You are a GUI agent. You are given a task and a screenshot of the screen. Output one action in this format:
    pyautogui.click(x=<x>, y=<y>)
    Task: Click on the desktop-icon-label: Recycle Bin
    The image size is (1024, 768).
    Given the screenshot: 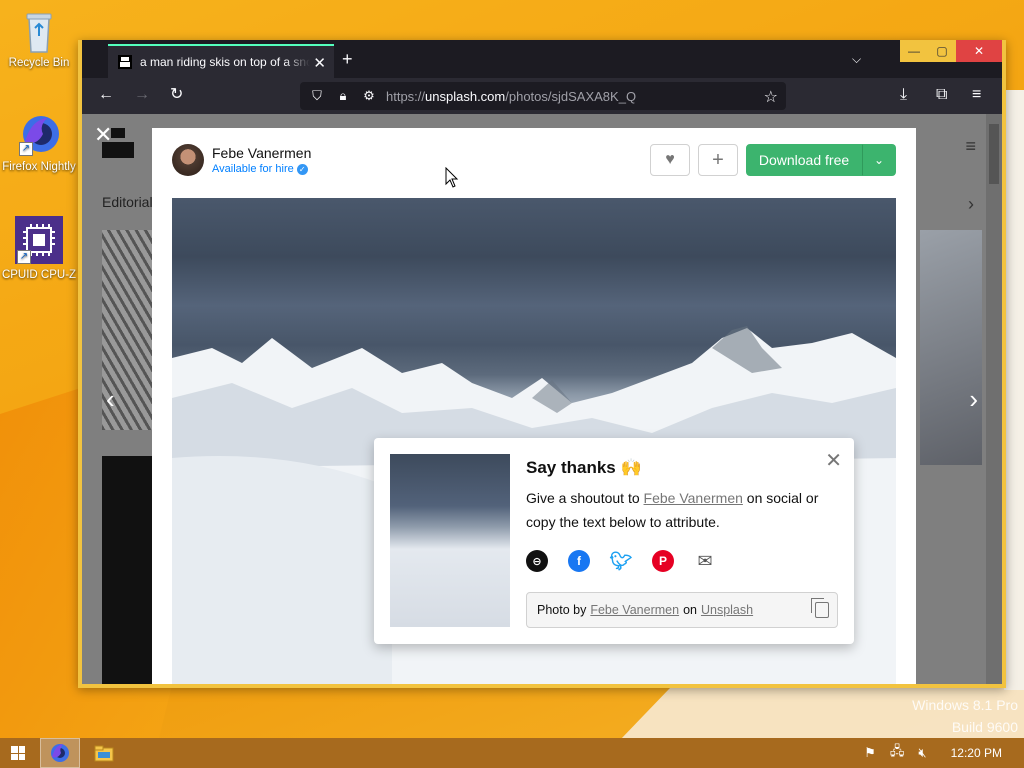 What is the action you would take?
    pyautogui.click(x=39, y=63)
    